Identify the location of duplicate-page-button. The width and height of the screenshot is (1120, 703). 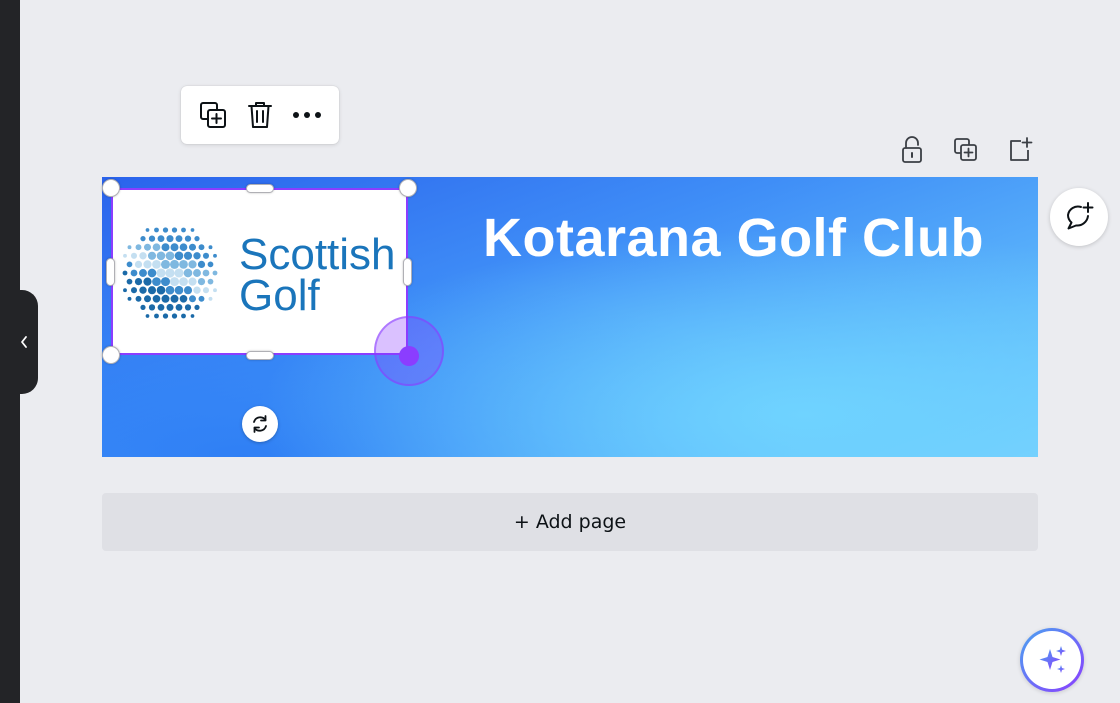
(966, 150).